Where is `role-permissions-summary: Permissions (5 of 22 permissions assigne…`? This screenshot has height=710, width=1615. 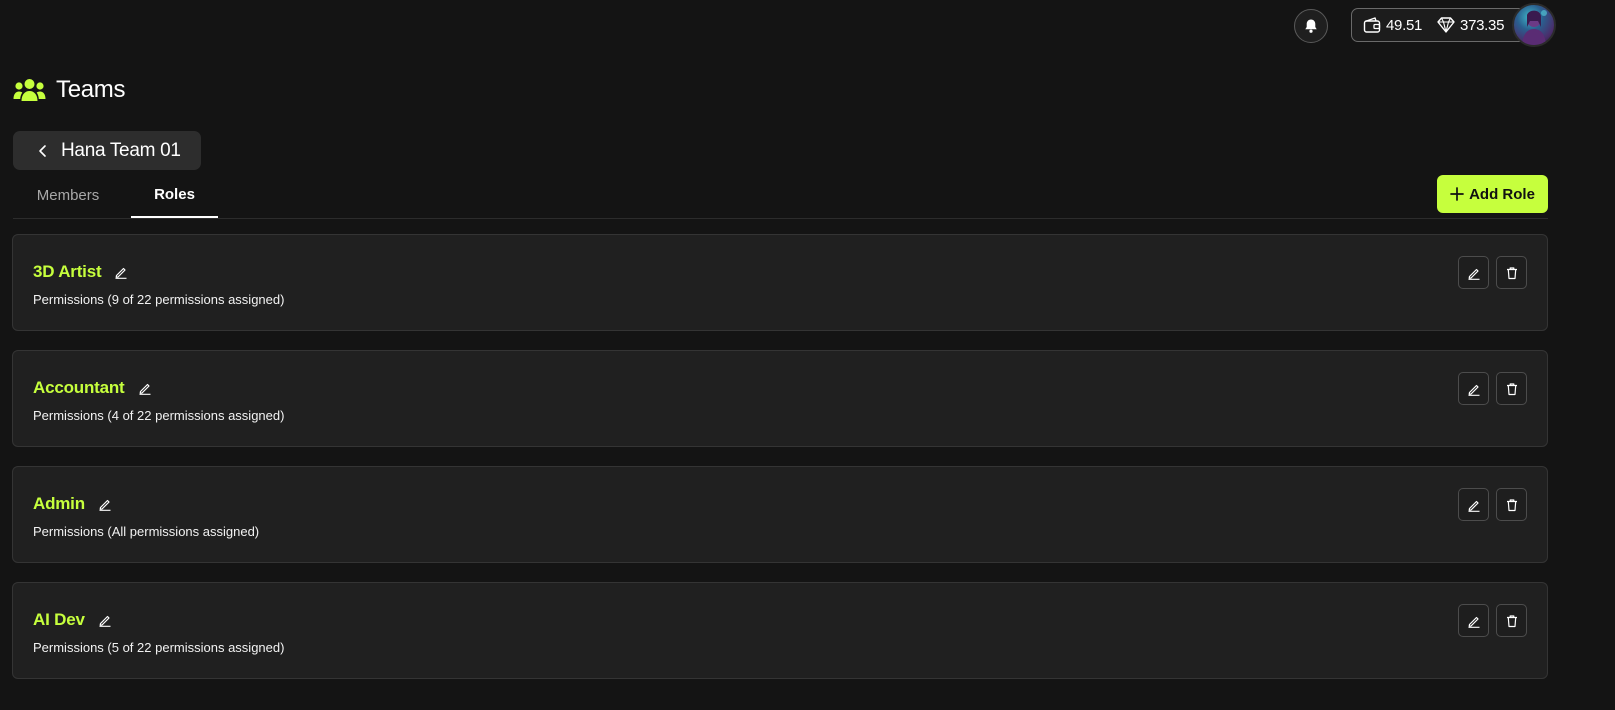
role-permissions-summary: Permissions (5 of 22 permissions assigne… is located at coordinates (159, 647).